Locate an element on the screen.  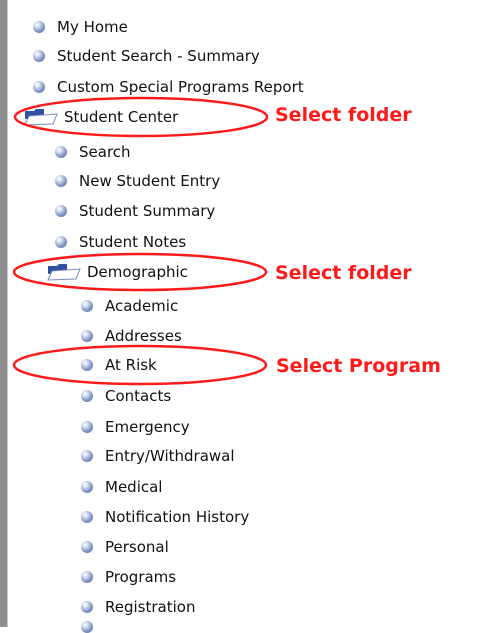
tree-item-programs: Programs is located at coordinates (128, 577).